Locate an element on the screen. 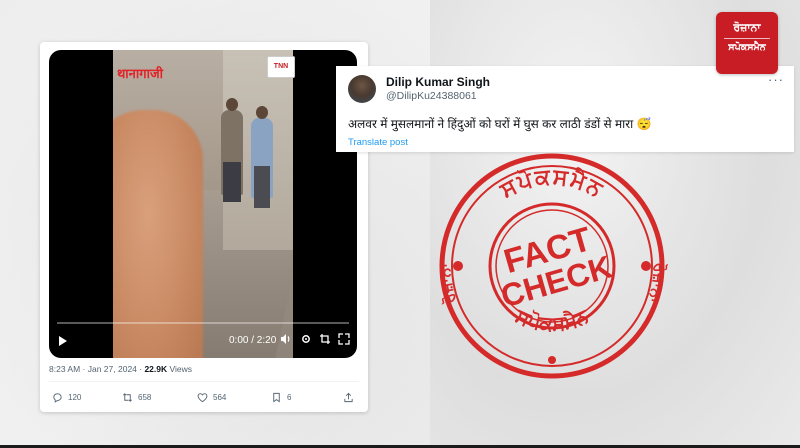 The width and height of the screenshot is (800, 448). play-icon is located at coordinates (63, 341).